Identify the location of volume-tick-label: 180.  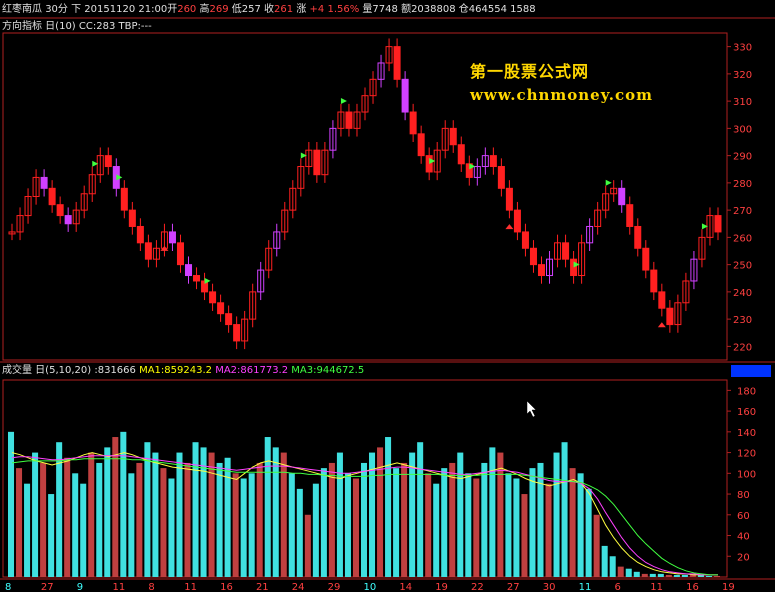
(746, 391).